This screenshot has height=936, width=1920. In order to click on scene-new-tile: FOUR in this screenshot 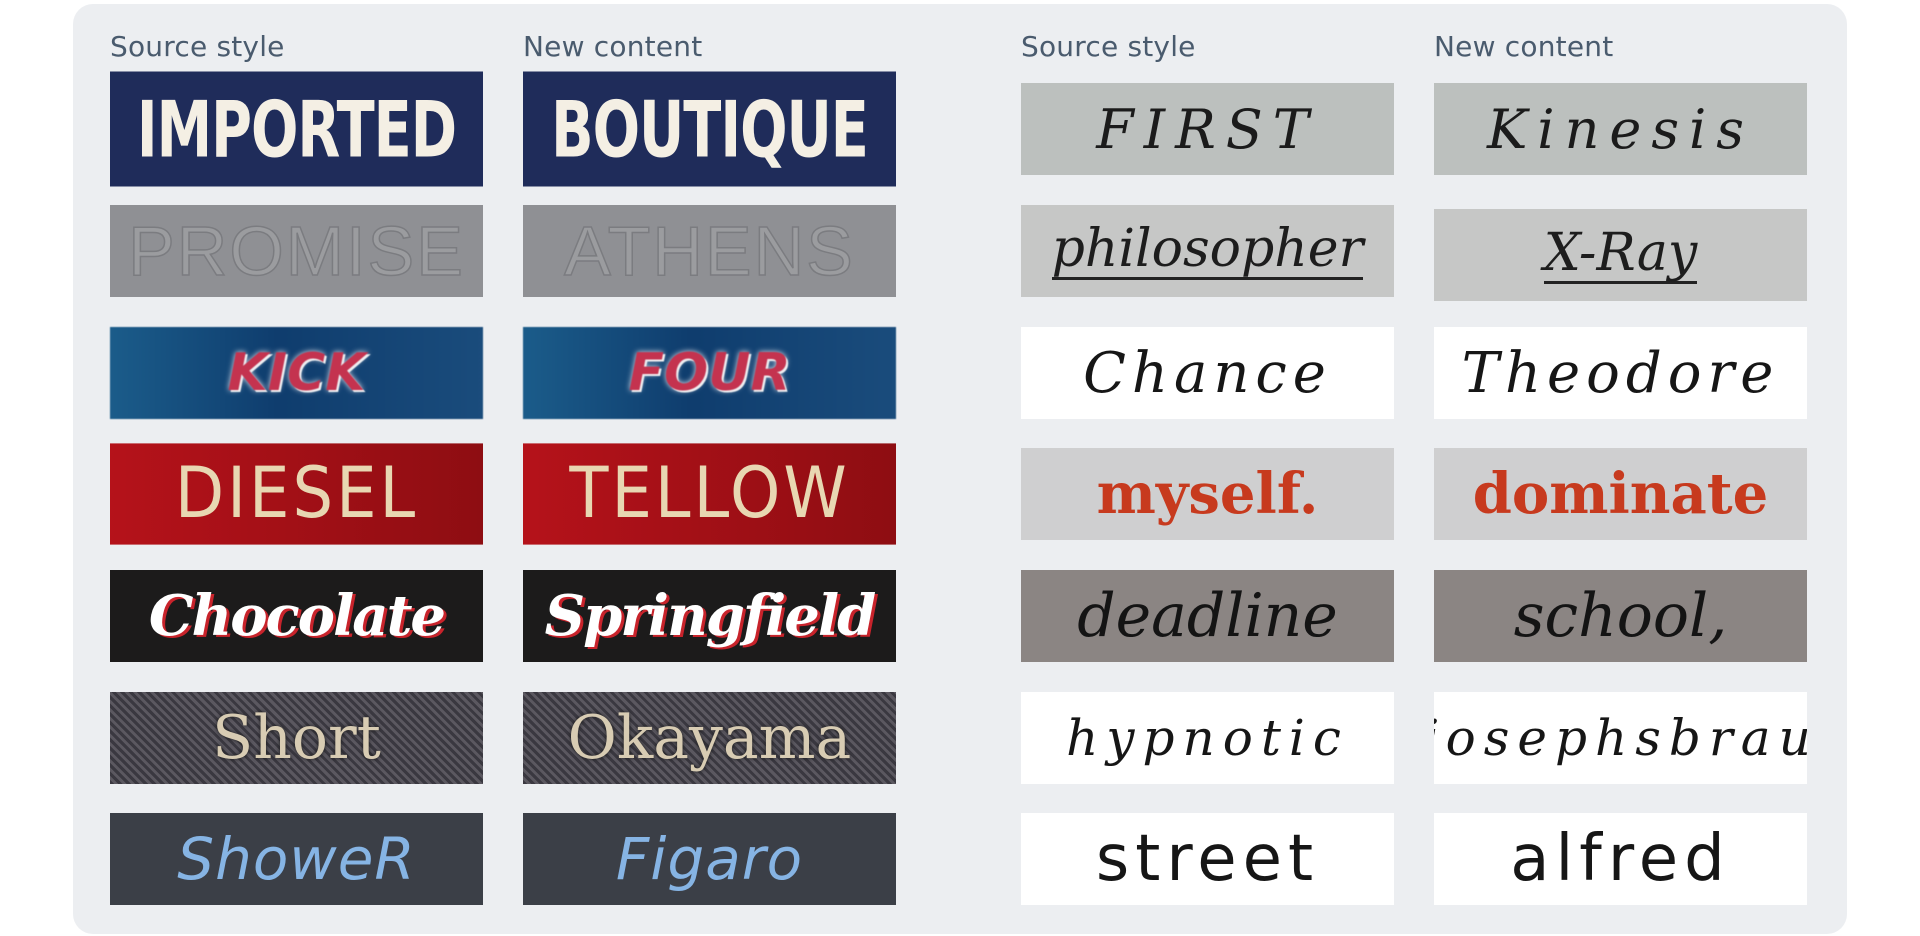, I will do `click(709, 373)`.